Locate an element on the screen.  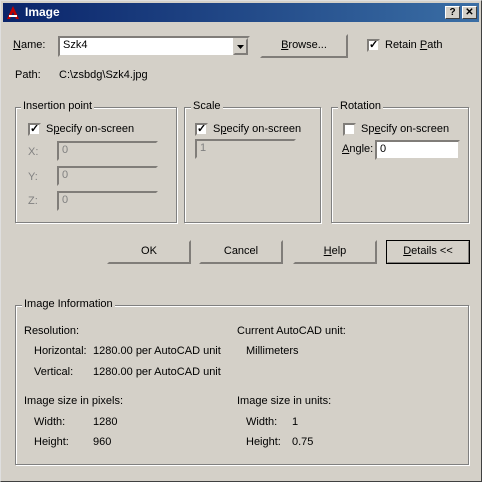
resolution-label: Resolution: is located at coordinates (52, 331).